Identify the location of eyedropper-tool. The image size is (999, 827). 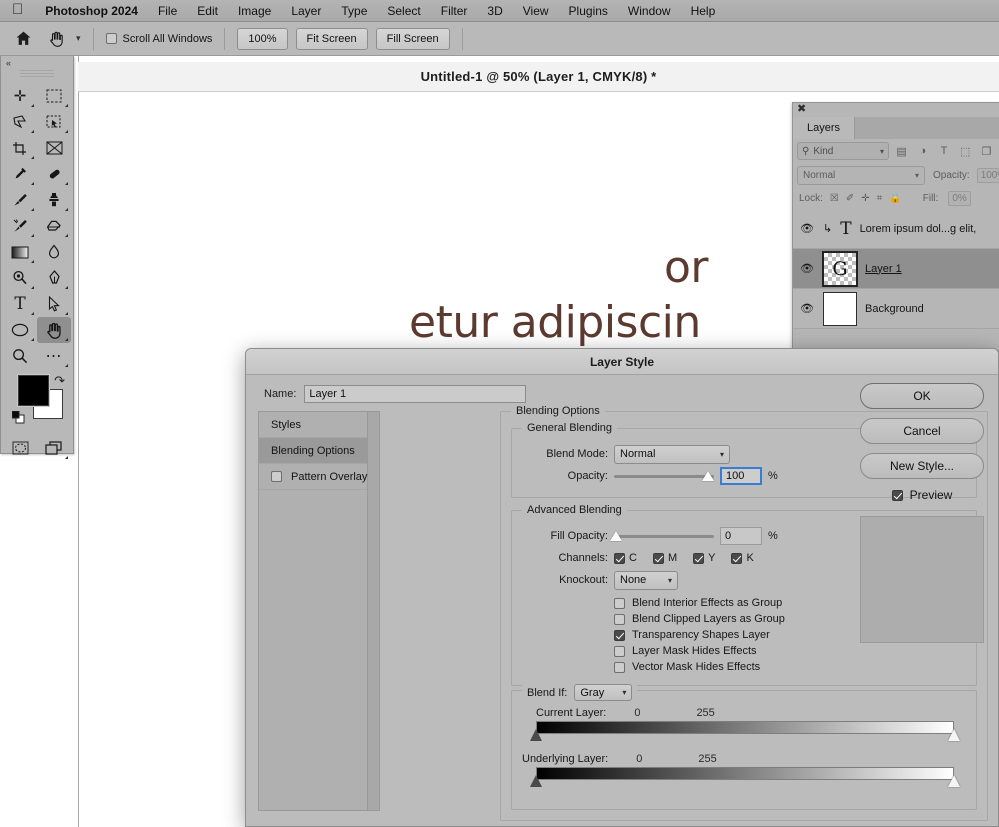
(20, 174).